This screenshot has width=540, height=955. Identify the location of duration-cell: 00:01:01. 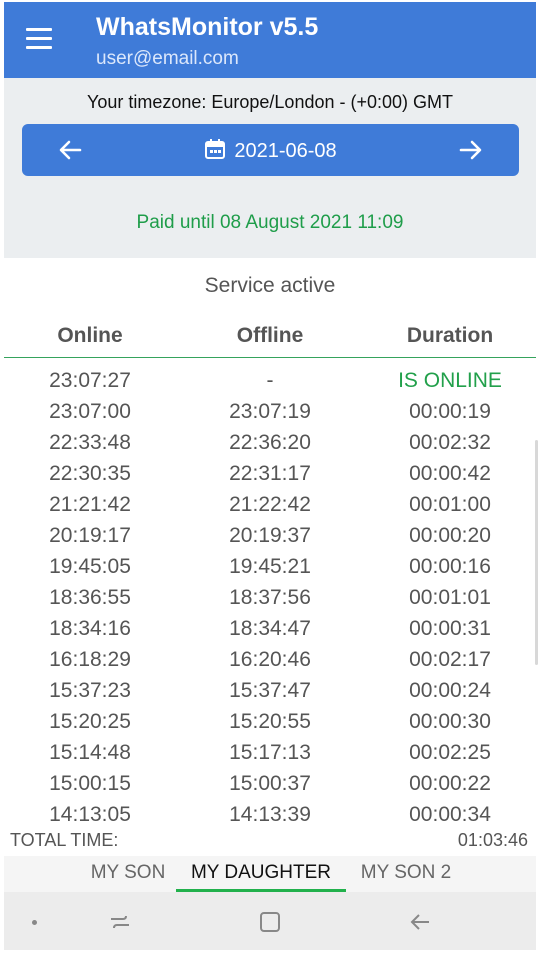
(450, 597).